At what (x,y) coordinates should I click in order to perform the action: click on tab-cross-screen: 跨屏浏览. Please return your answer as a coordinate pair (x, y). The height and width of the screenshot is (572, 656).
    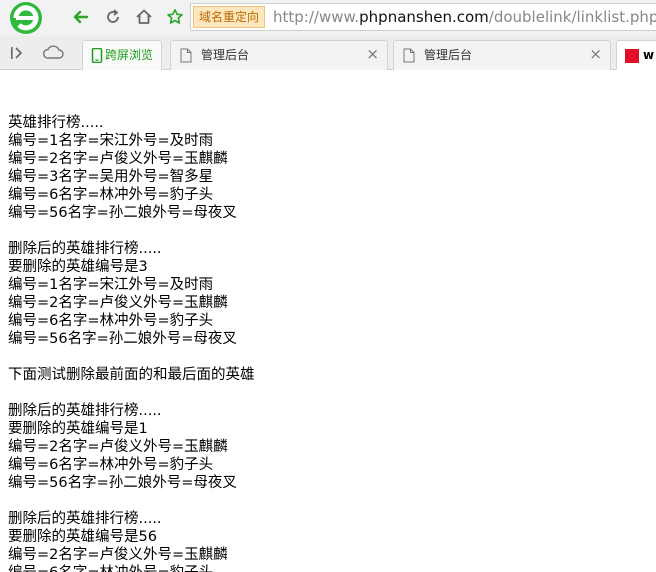
    Looking at the image, I should click on (122, 55).